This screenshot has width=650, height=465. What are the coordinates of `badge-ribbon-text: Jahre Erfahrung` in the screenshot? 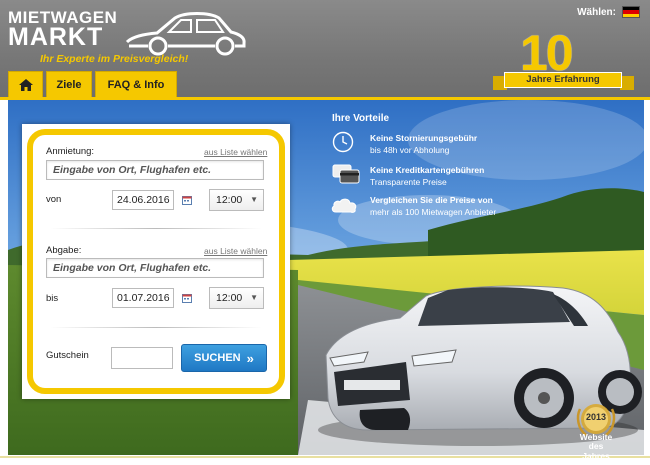 It's located at (563, 79).